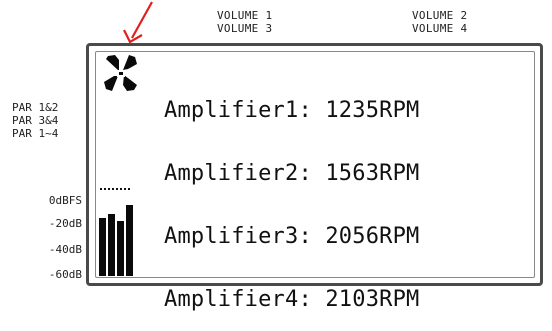 This screenshot has height=331, width=552. I want to click on amplifier-4-row: Amplifier4: 2103RPM, so click(292, 299).